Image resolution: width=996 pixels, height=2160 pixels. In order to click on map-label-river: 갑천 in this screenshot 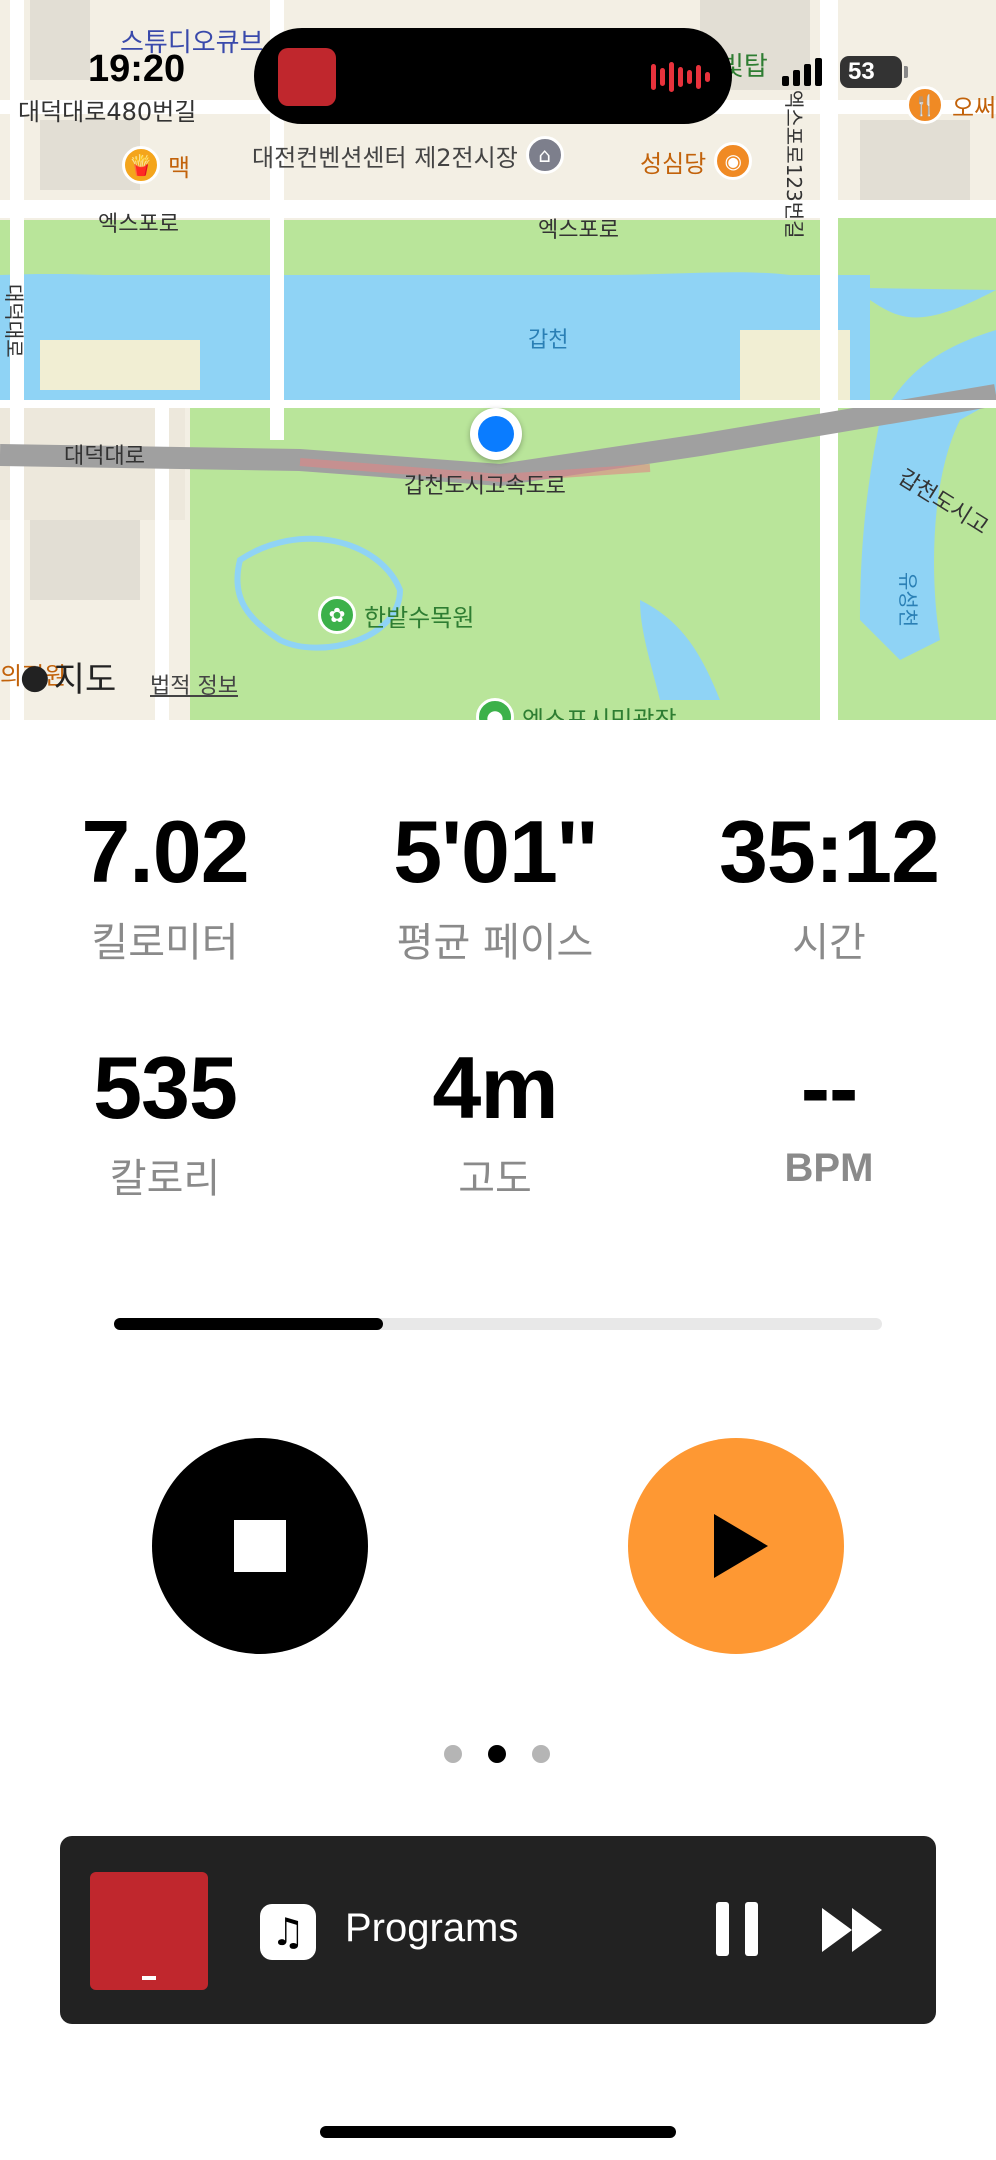, I will do `click(548, 340)`.